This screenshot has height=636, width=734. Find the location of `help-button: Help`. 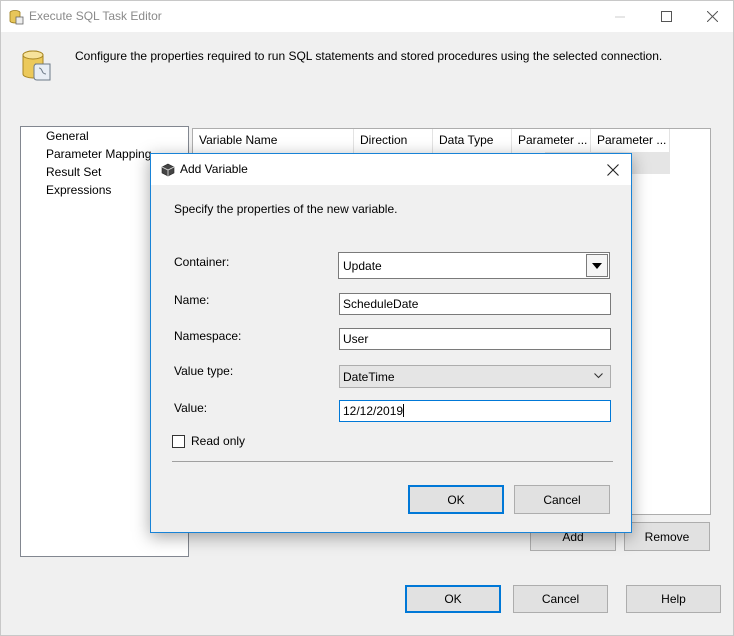

help-button: Help is located at coordinates (673, 599).